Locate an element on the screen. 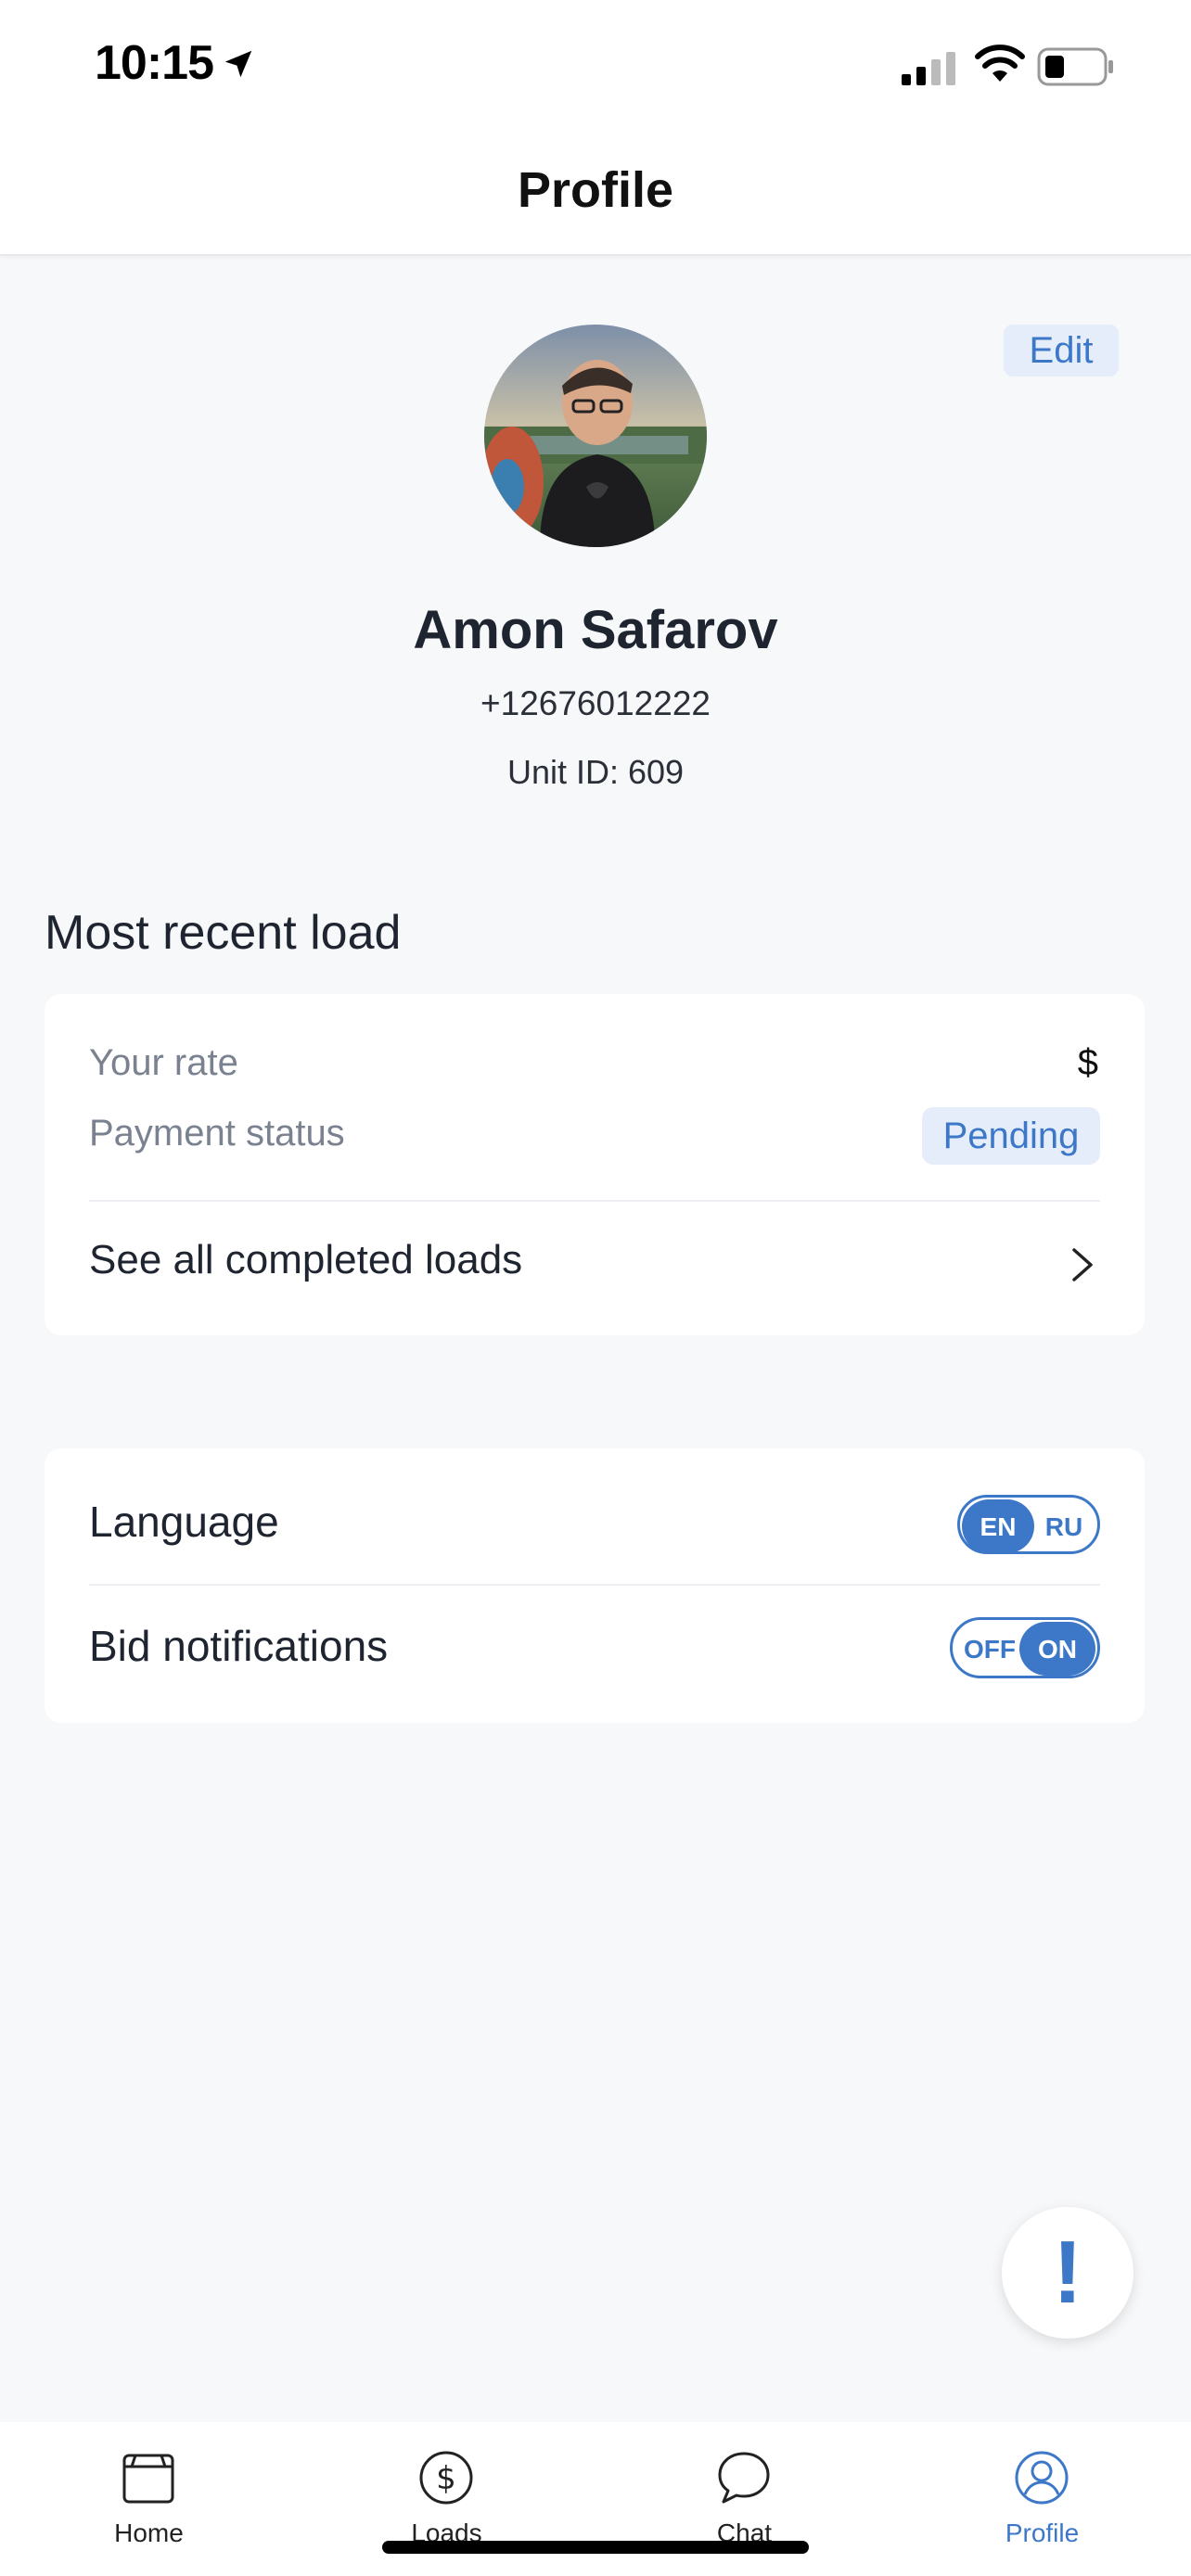 The image size is (1191, 2576). tab-home: Home is located at coordinates (149, 2499).